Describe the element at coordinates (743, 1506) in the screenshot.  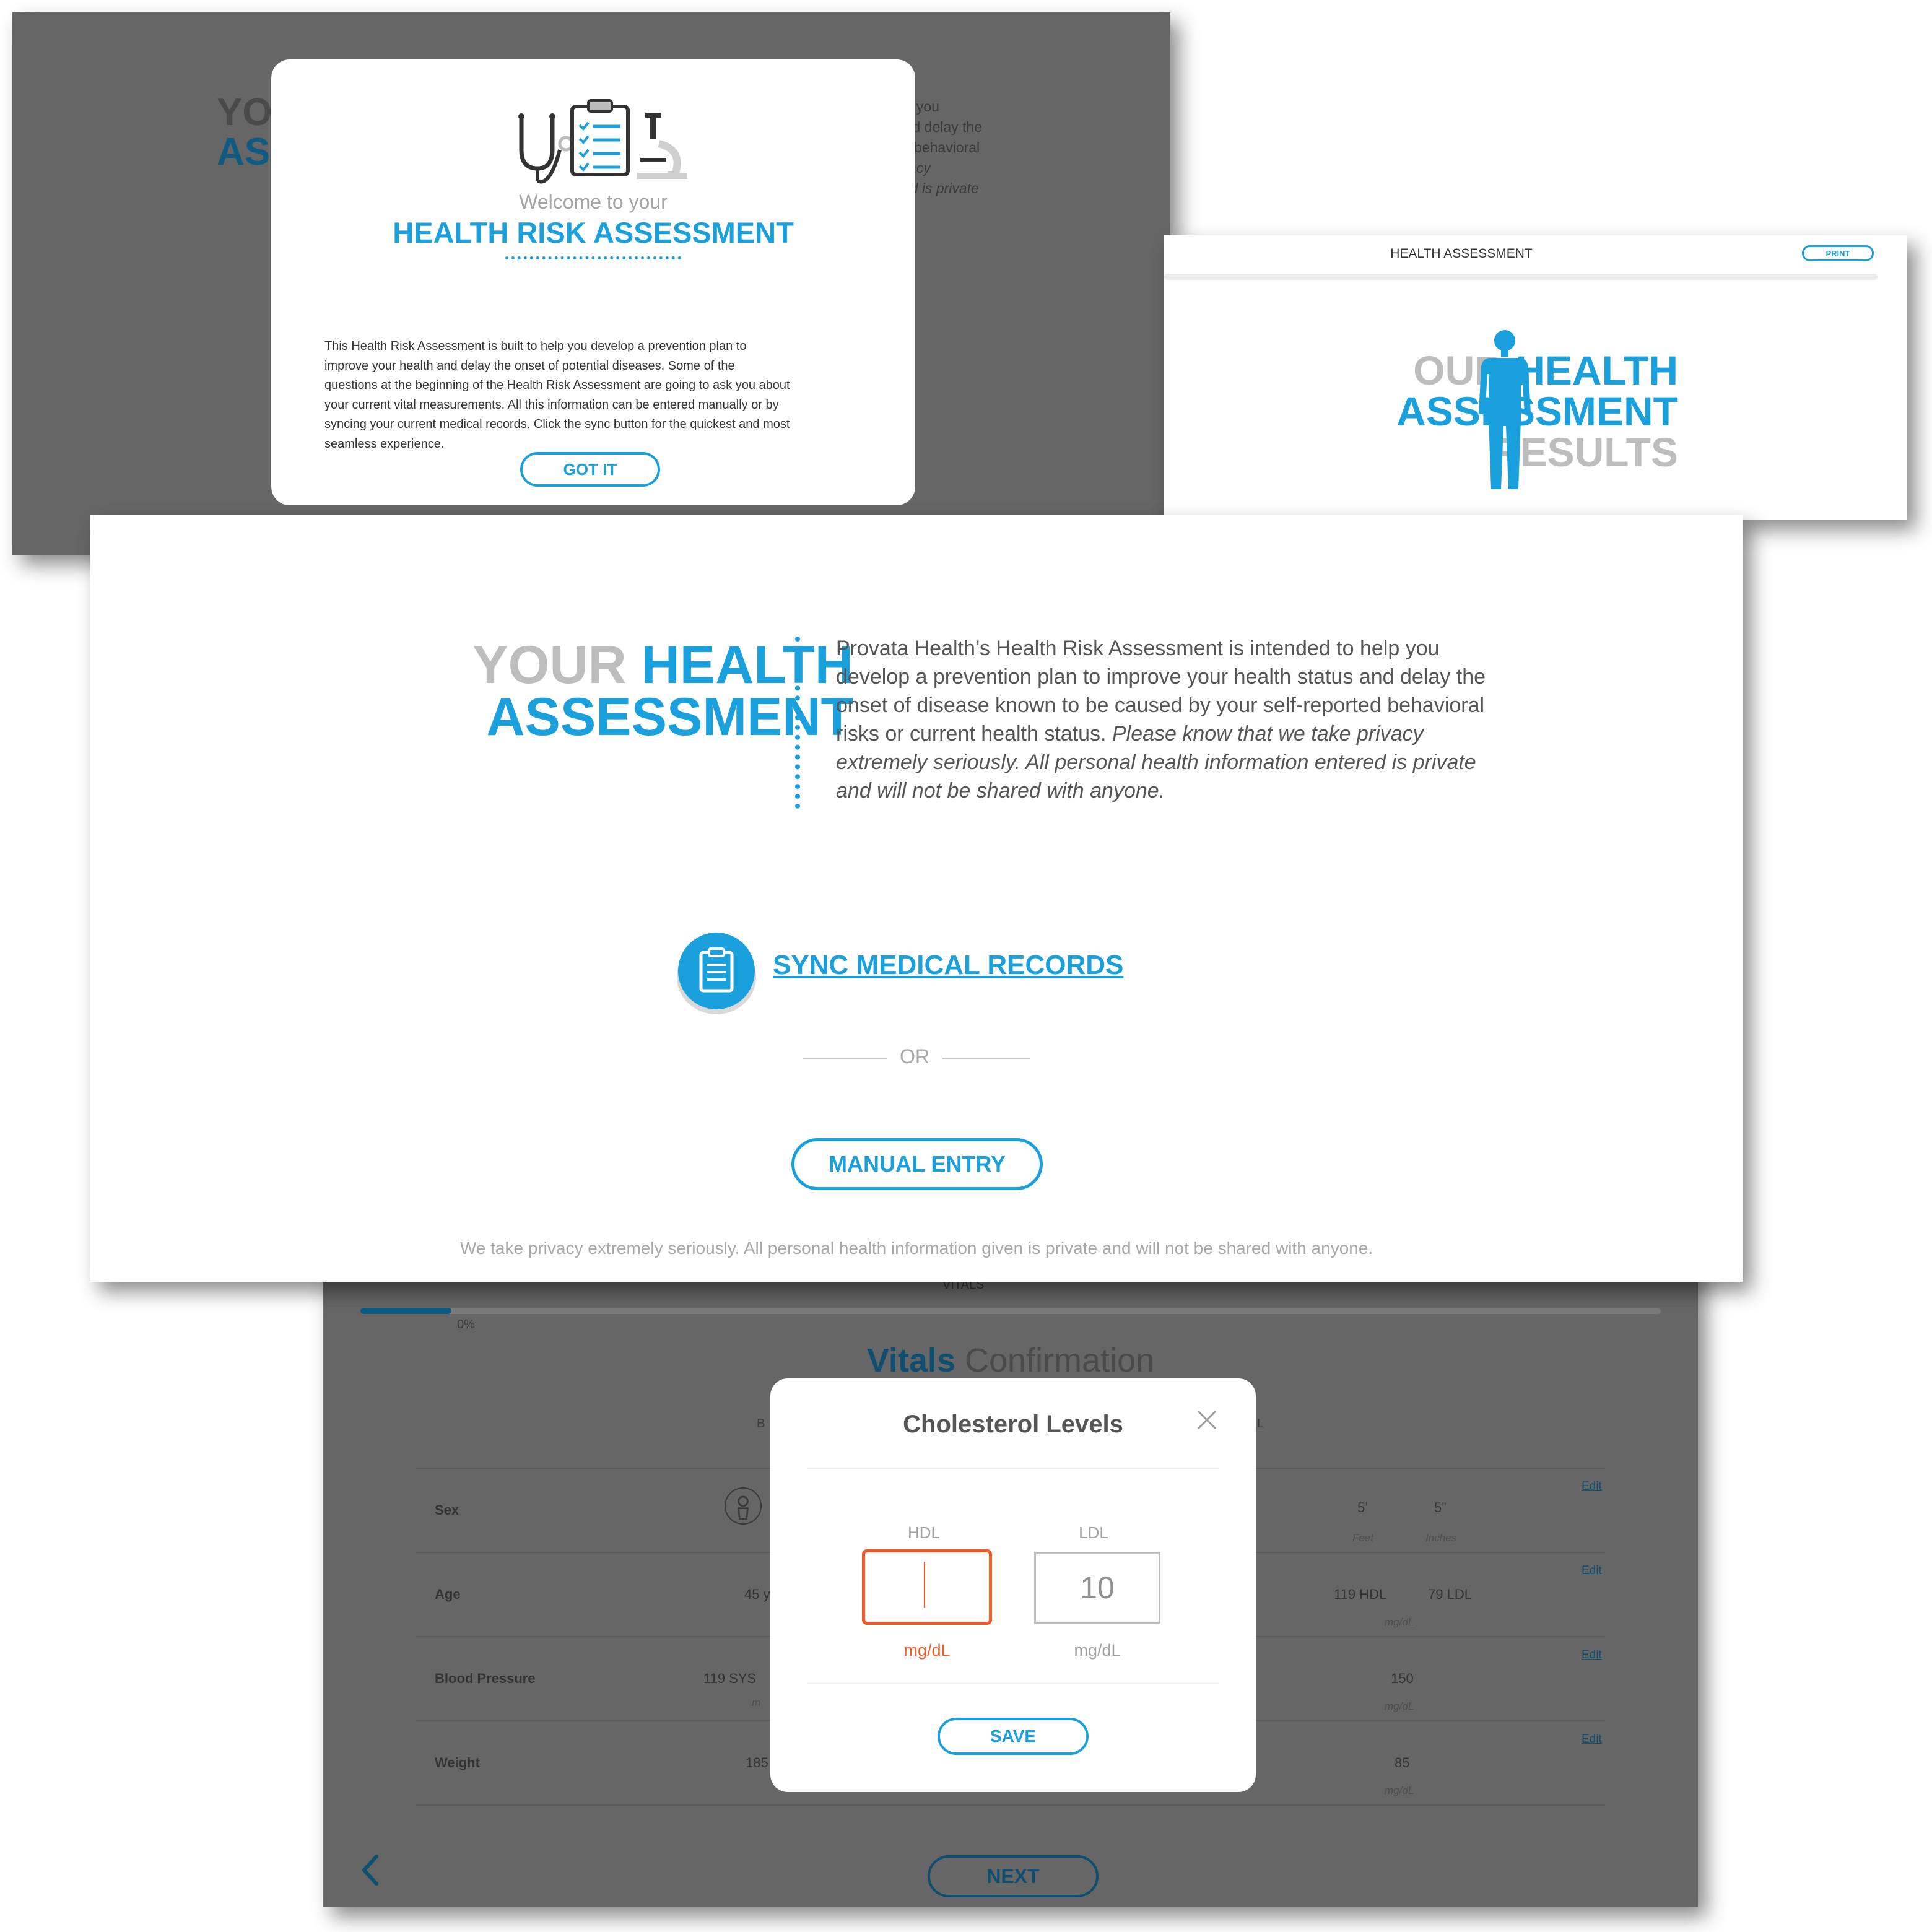
I see `person-icon` at that location.